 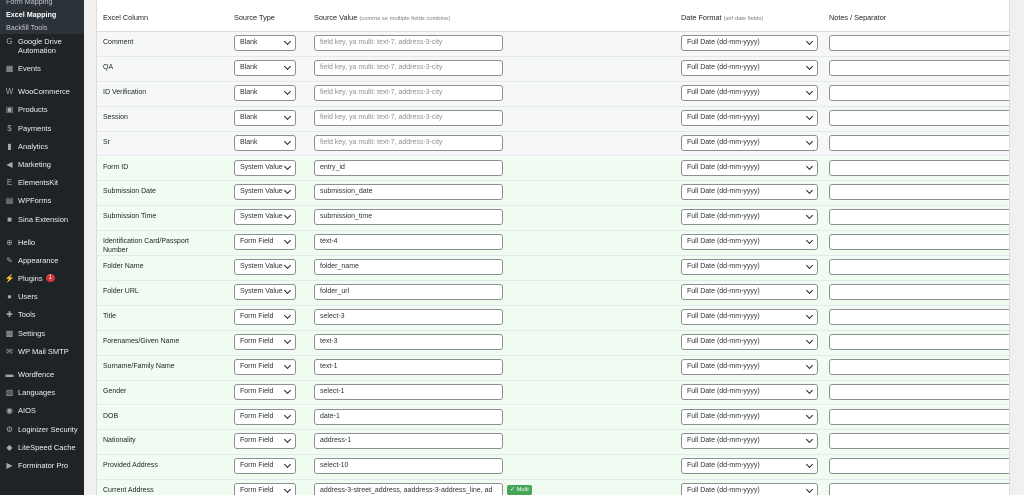 I want to click on sidebar-item-aios: ◉ AIOS, so click(x=42, y=412).